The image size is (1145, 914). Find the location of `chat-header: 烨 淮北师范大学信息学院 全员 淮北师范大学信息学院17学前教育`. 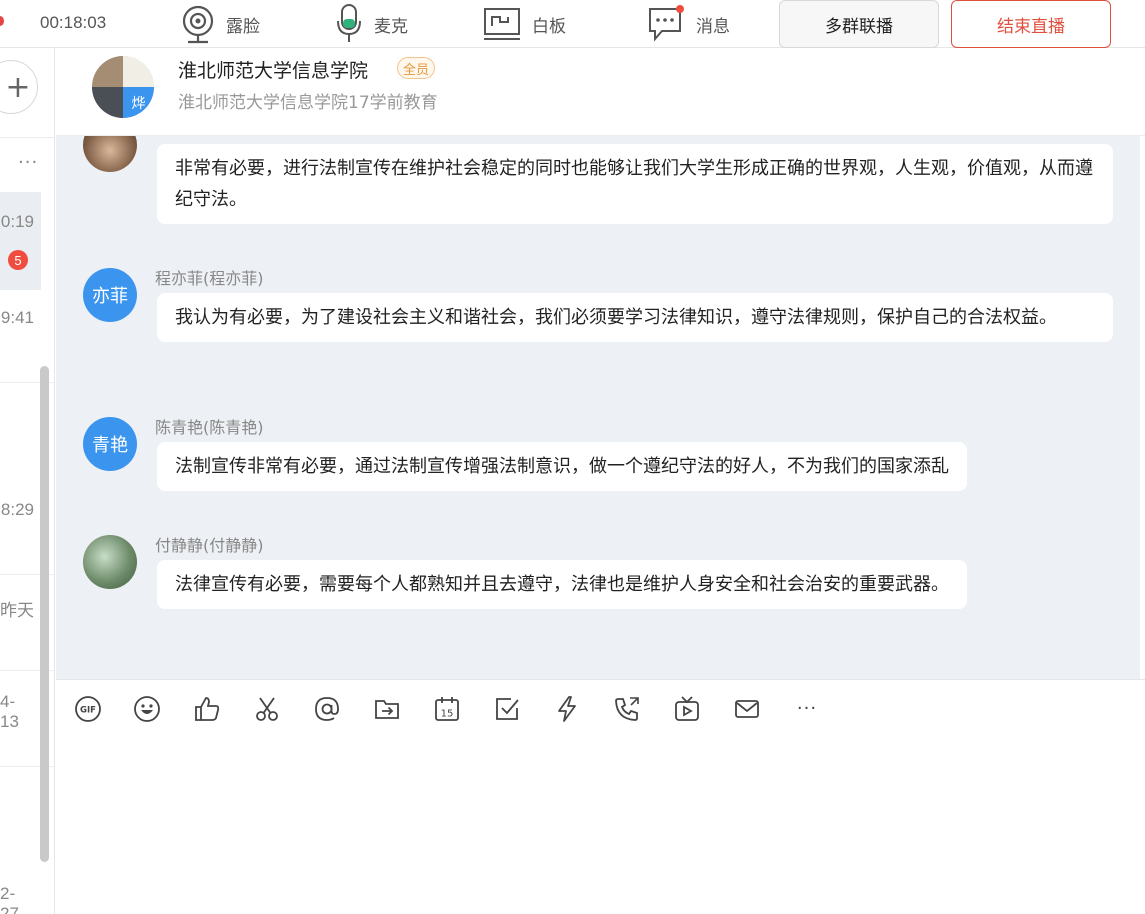

chat-header: 烨 淮北师范大学信息学院 全员 淮北师范大学信息学院17学前教育 is located at coordinates (600, 92).